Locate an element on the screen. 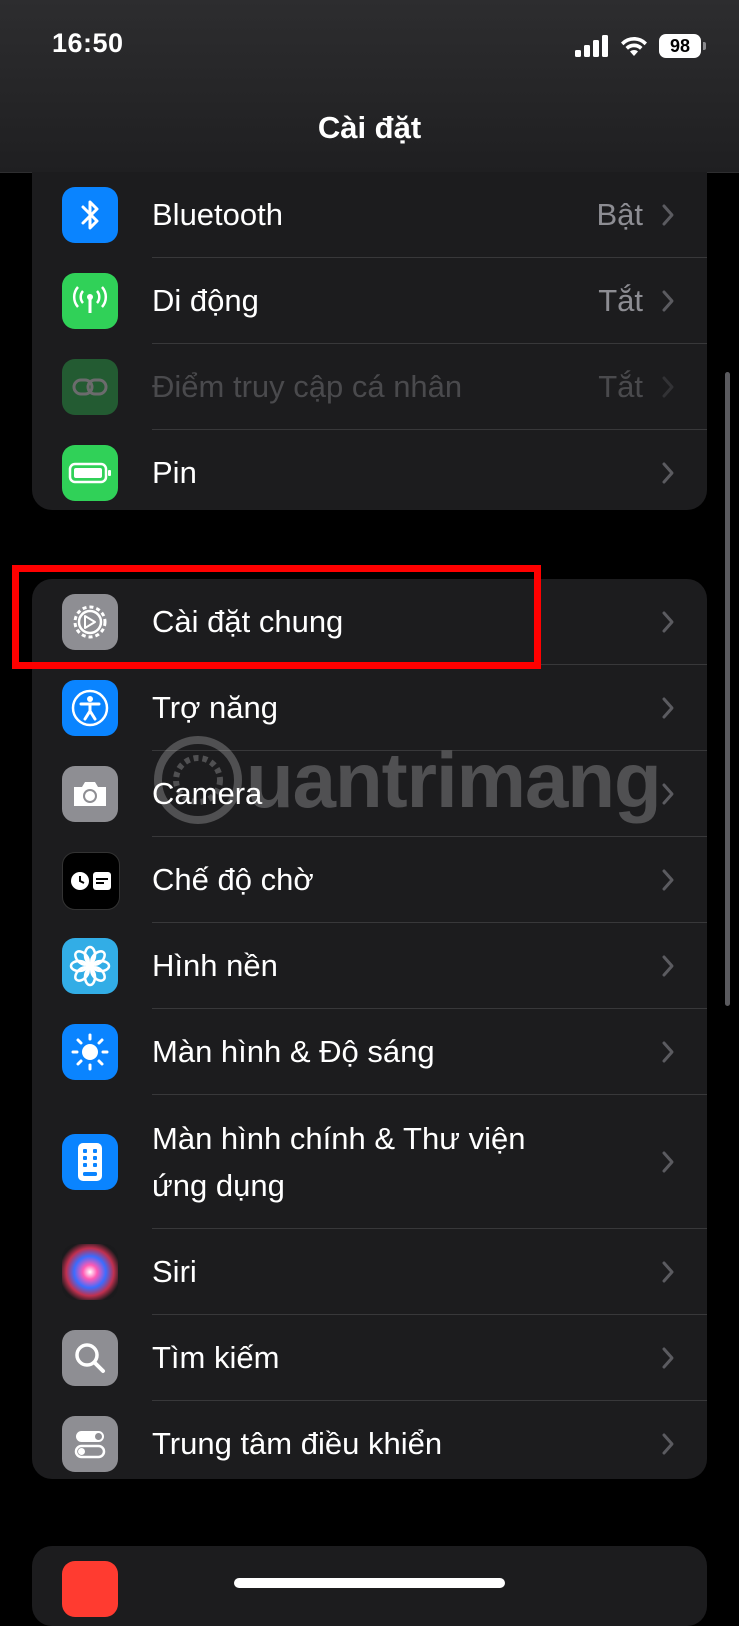  settings-row-label: Màn hình & Độ sáng is located at coordinates (293, 1051).